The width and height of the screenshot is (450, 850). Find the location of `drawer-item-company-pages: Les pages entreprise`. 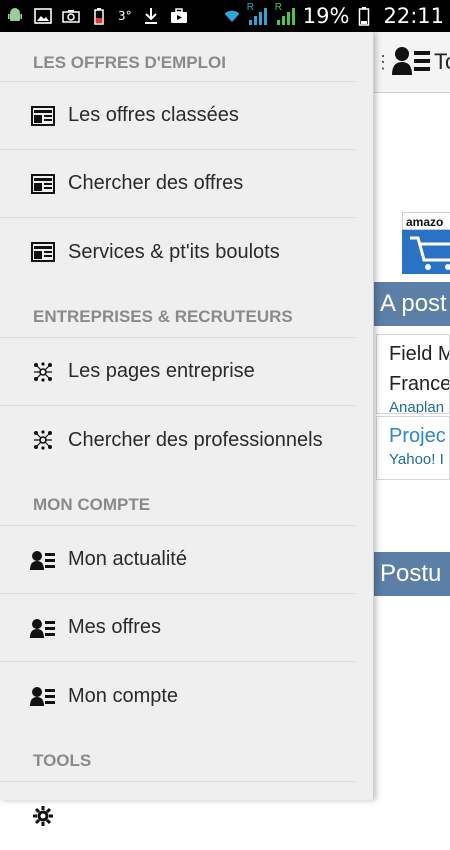

drawer-item-company-pages: Les pages entreprise is located at coordinates (177, 372).